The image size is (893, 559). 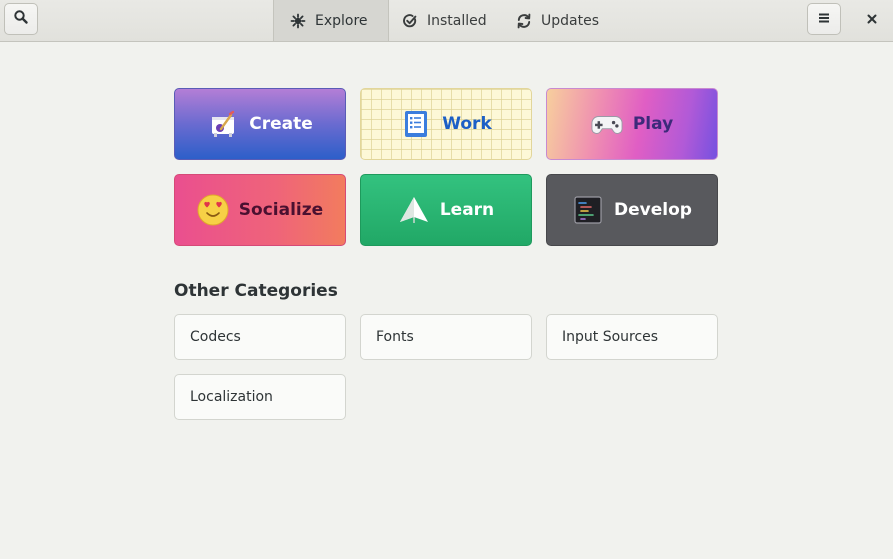 I want to click on gamepad-icon, so click(x=607, y=124).